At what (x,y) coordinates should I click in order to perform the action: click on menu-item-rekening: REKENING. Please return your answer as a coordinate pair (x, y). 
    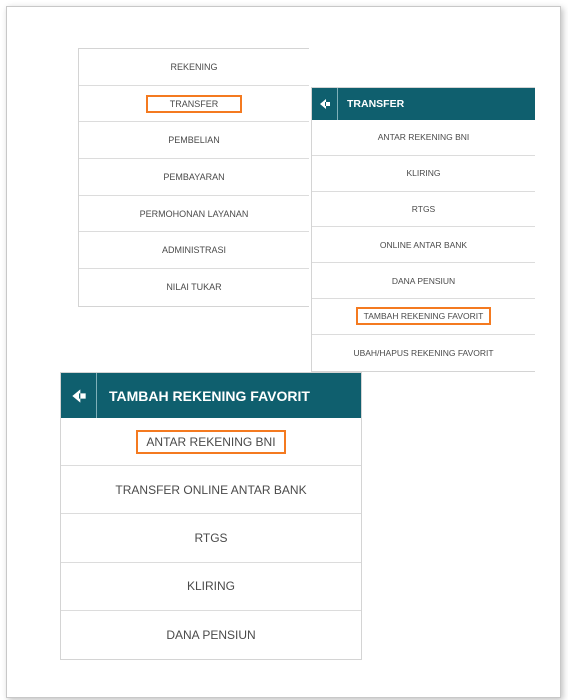
    Looking at the image, I should click on (194, 67).